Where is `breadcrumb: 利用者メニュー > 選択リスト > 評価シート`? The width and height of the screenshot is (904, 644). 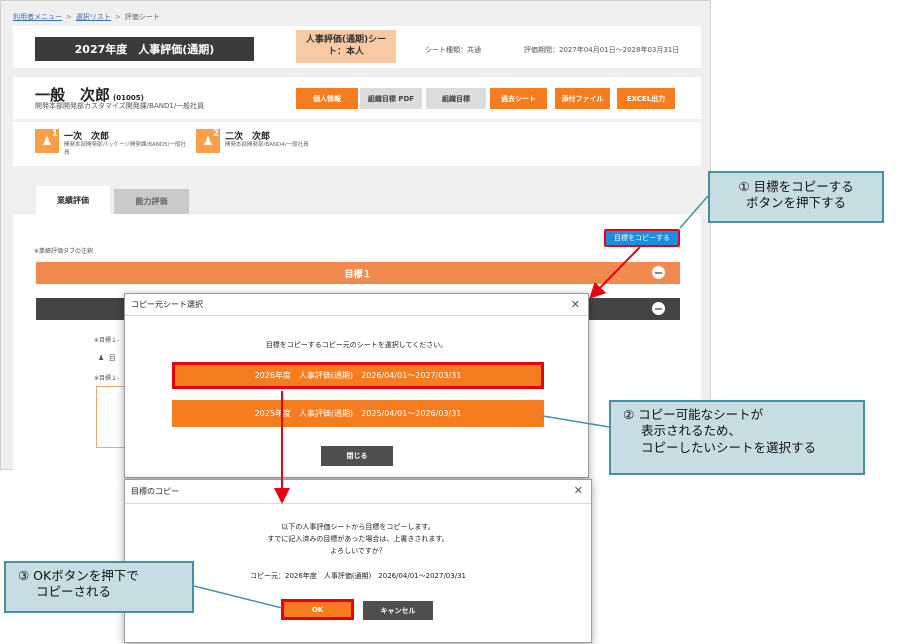
breadcrumb: 利用者メニュー > 選択リスト > 評価シート is located at coordinates (86, 17).